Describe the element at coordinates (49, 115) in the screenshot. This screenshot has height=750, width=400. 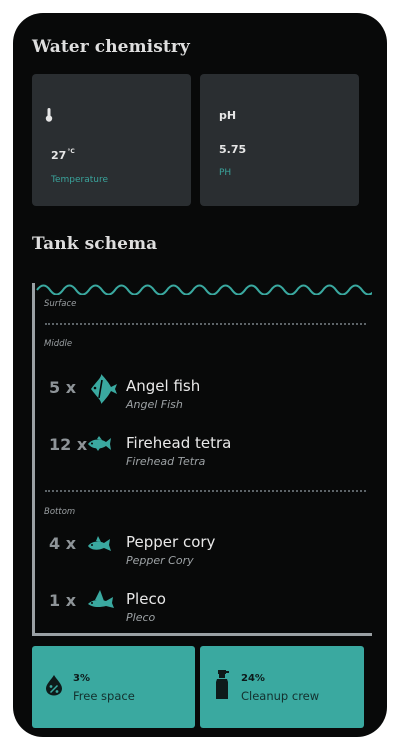
I see `thermometer-icon` at that location.